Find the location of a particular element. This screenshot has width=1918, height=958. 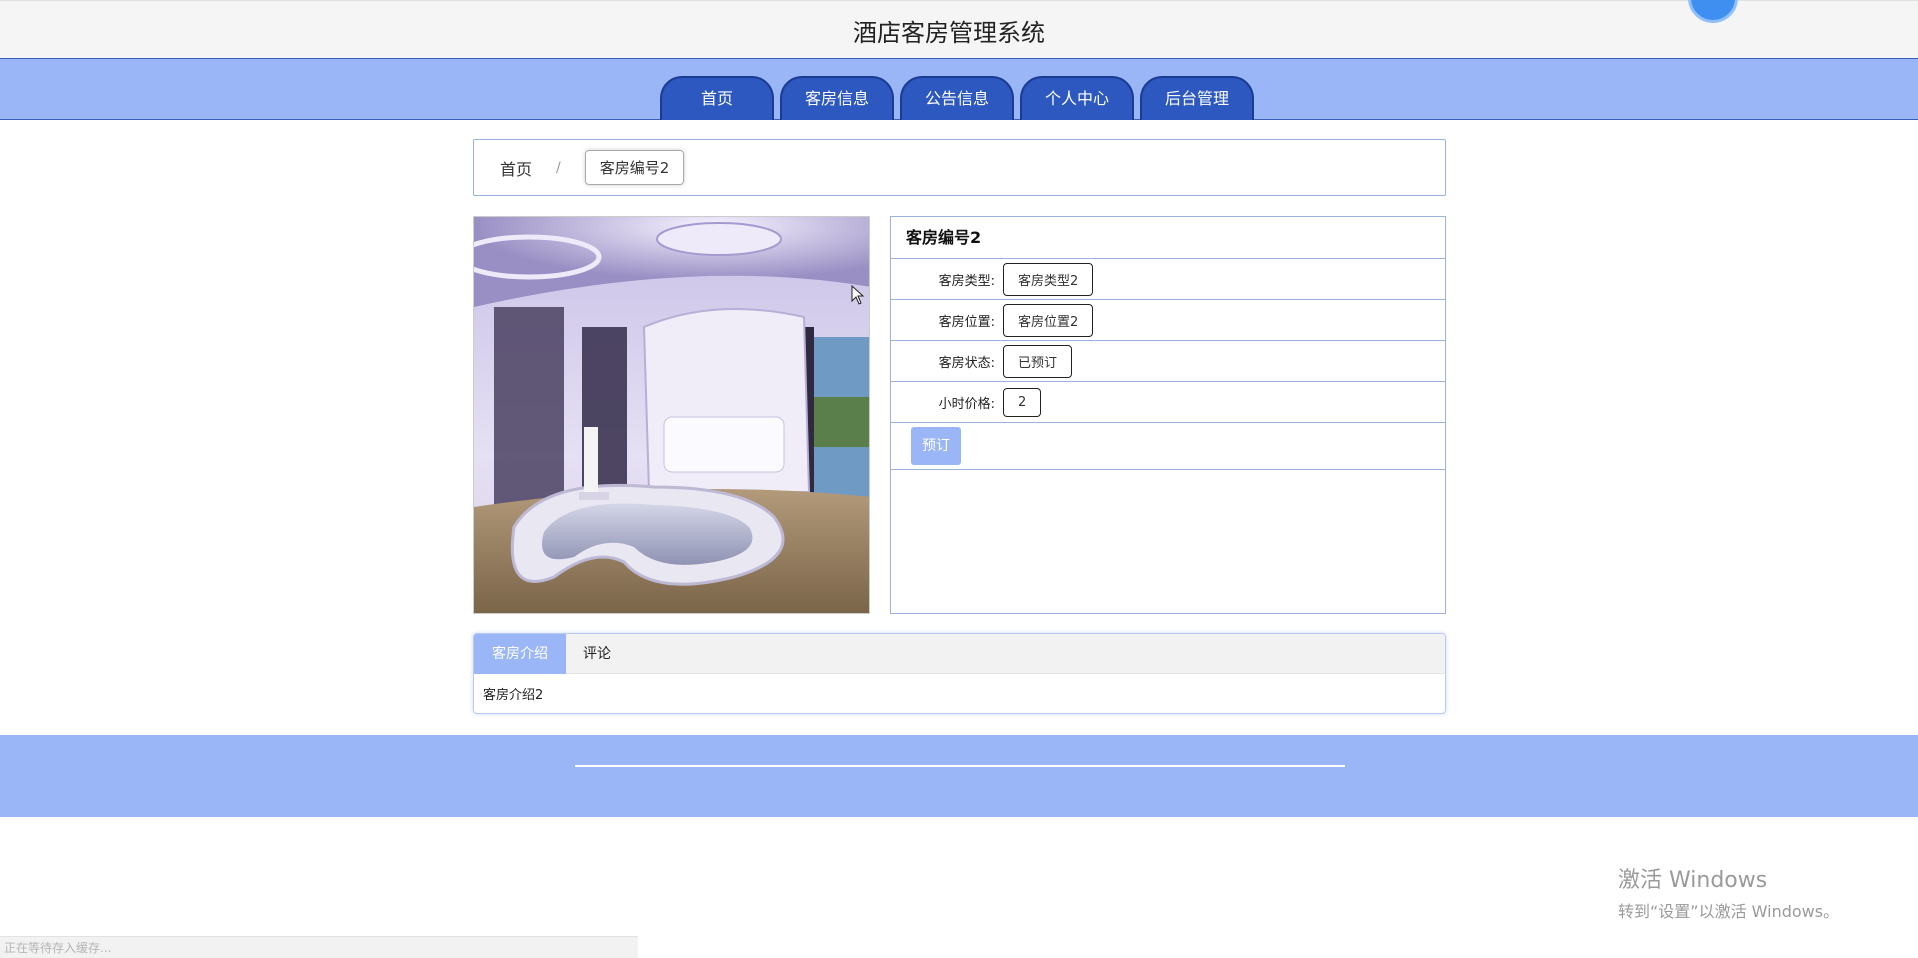

nav-tab-admin: 后台管理 is located at coordinates (1197, 98).